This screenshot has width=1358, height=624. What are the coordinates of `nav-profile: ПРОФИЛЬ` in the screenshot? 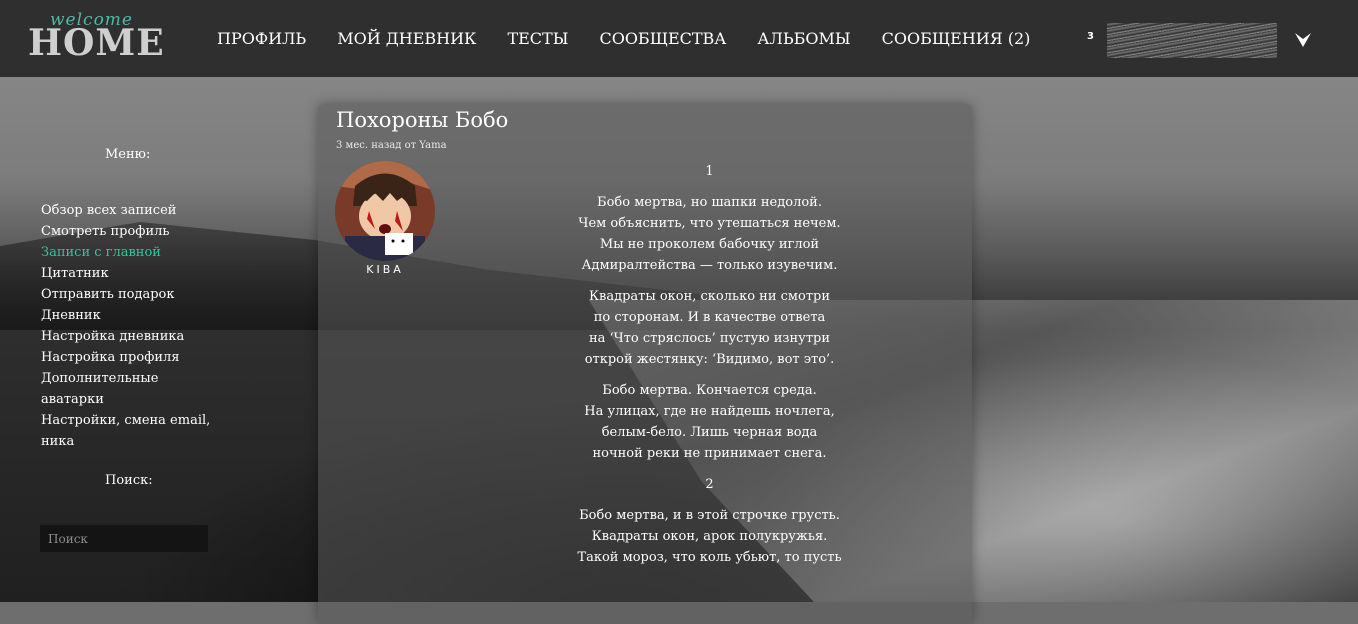 It's located at (261, 39).